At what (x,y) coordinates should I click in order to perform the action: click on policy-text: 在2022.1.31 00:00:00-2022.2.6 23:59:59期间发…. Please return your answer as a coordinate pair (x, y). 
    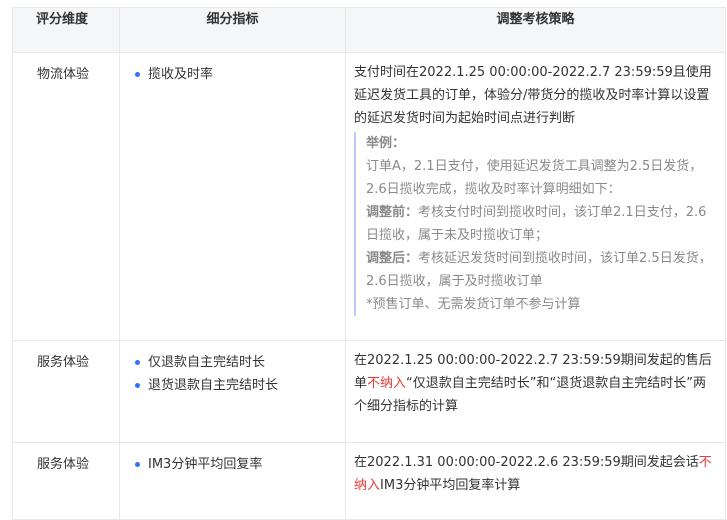
    Looking at the image, I should click on (526, 462).